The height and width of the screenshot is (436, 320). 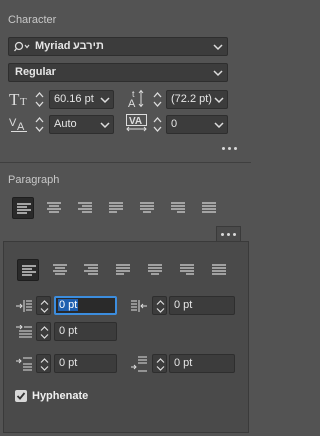 I want to click on popup-justify-all-button, so click(x=219, y=270).